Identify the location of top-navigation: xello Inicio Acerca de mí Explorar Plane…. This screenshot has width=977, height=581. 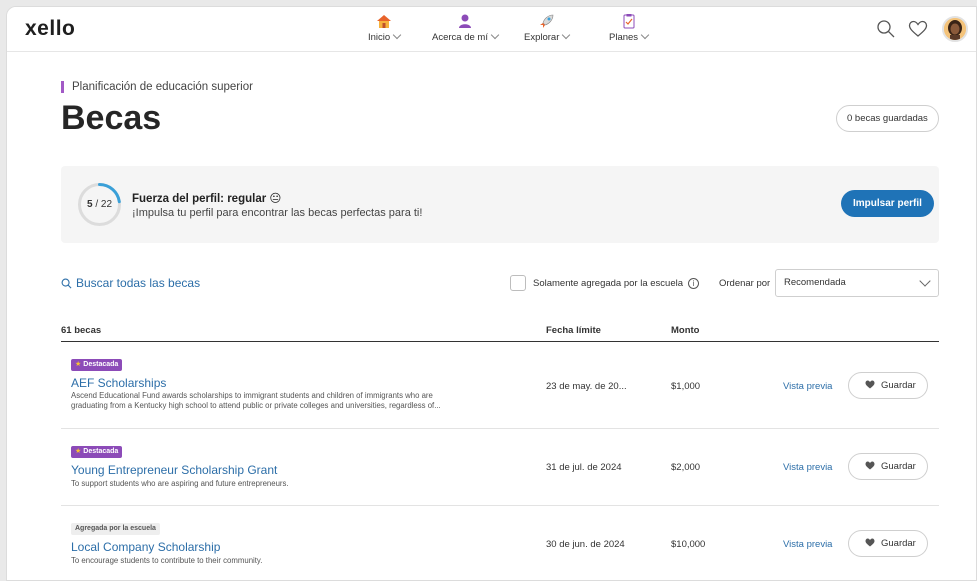
(491, 29).